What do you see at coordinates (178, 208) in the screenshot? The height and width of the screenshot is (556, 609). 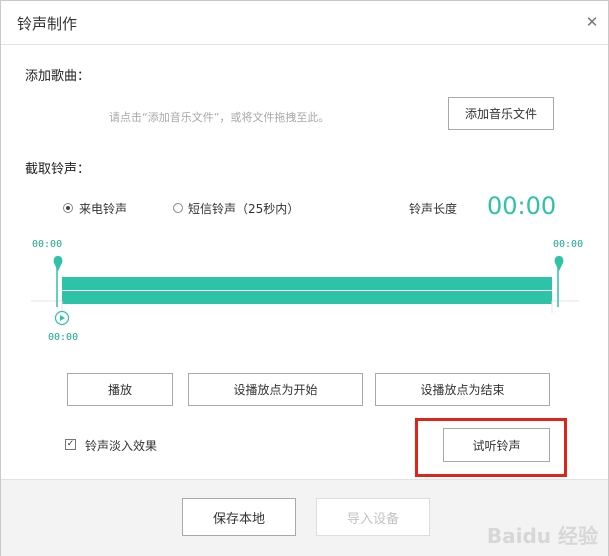 I see `radio-sms-ringtone` at bounding box center [178, 208].